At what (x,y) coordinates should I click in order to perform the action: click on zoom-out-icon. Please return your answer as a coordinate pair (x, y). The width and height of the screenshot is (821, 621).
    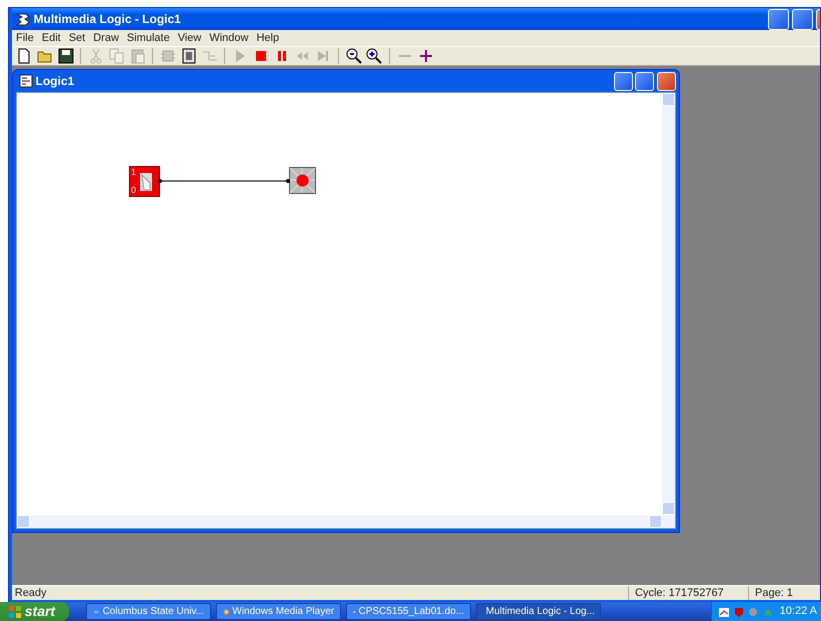
    Looking at the image, I should click on (353, 56).